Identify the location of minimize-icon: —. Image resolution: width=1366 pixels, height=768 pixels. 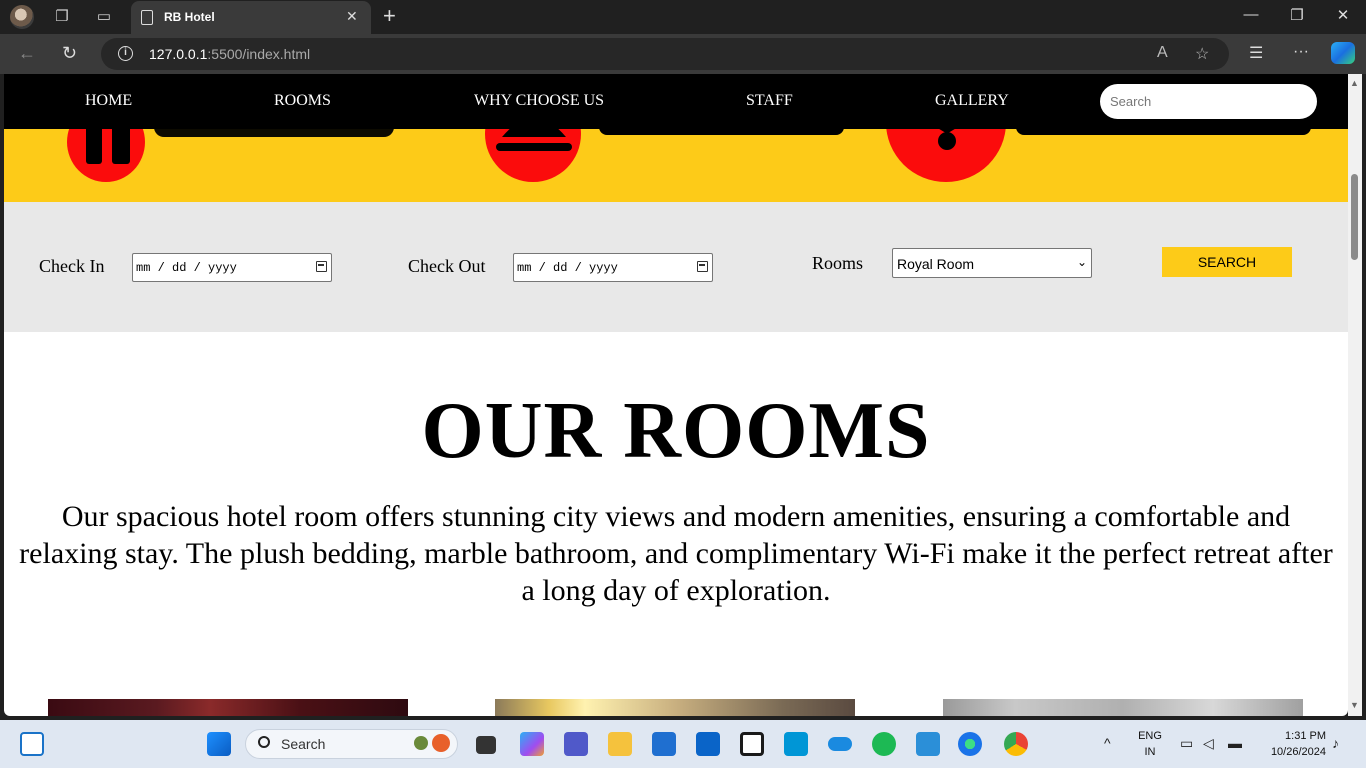
(1251, 14).